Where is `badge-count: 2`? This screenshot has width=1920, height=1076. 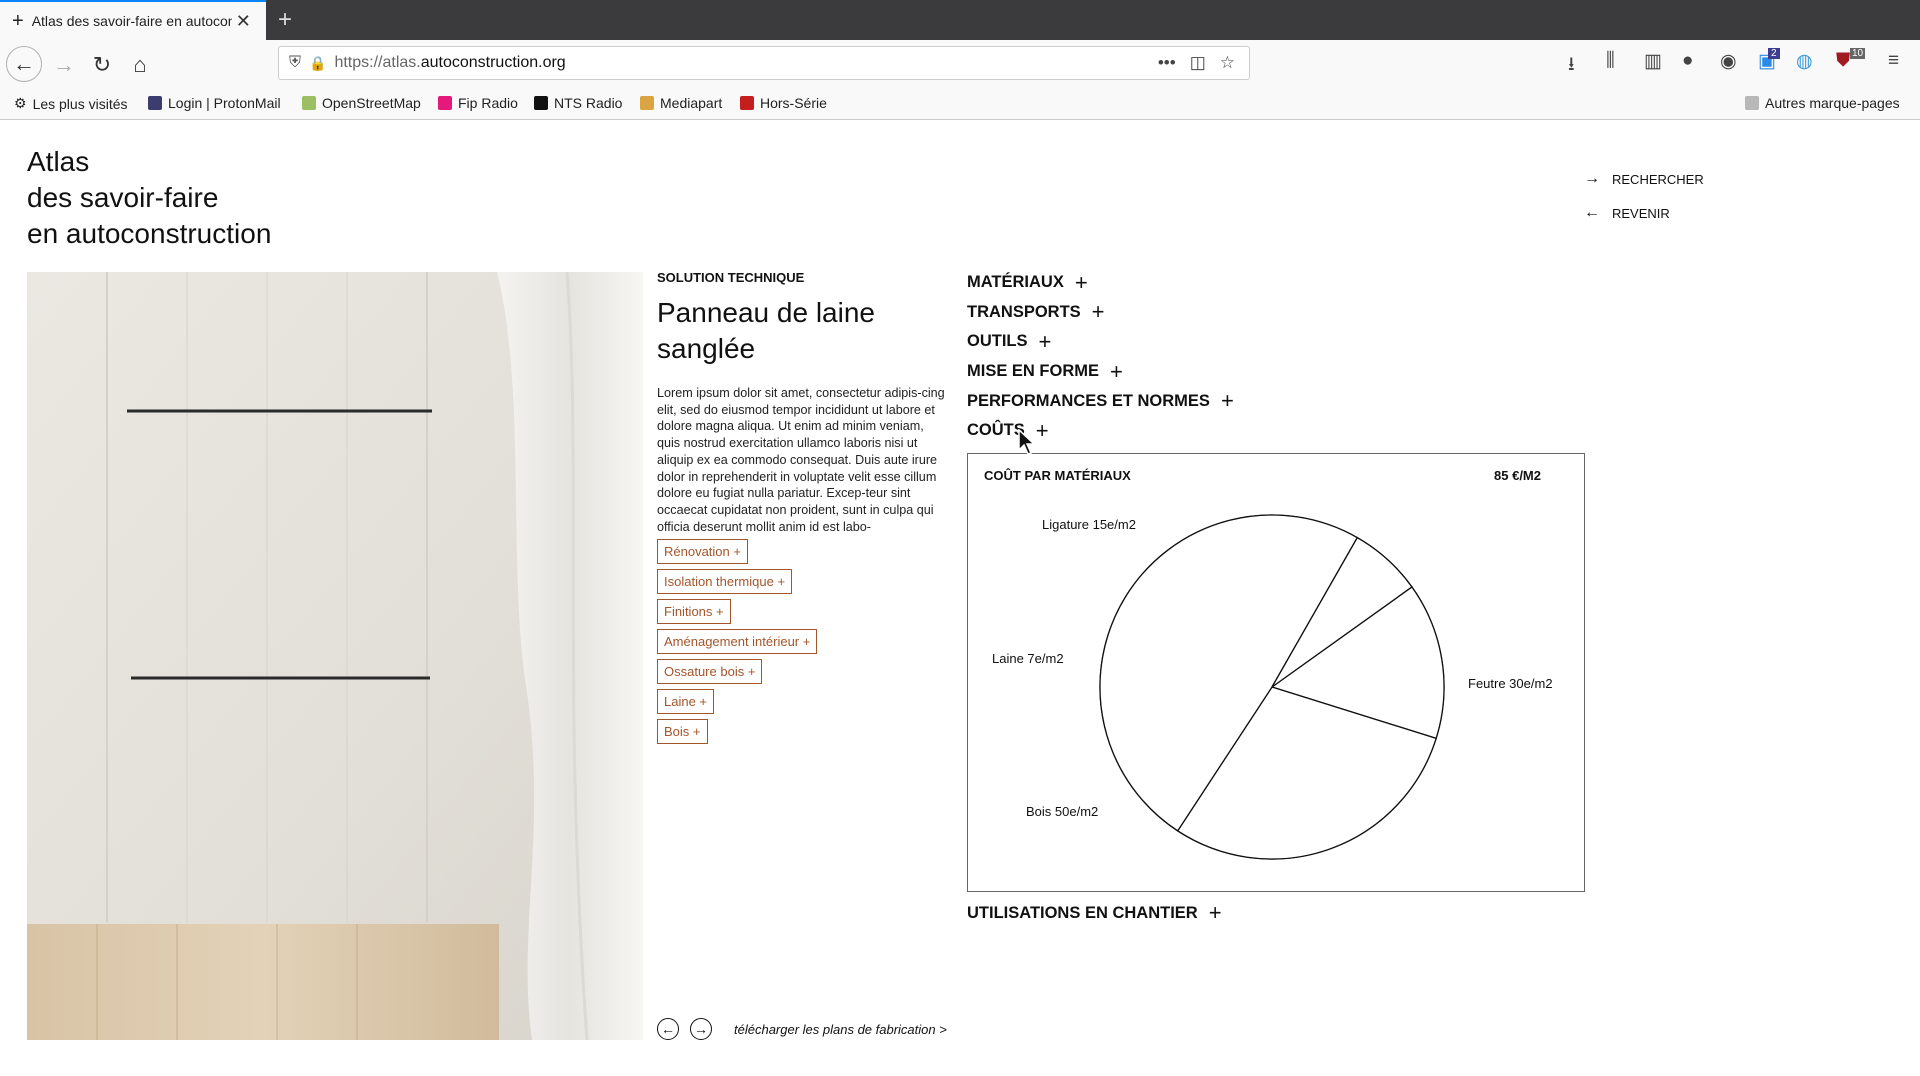
badge-count: 2 is located at coordinates (1774, 53).